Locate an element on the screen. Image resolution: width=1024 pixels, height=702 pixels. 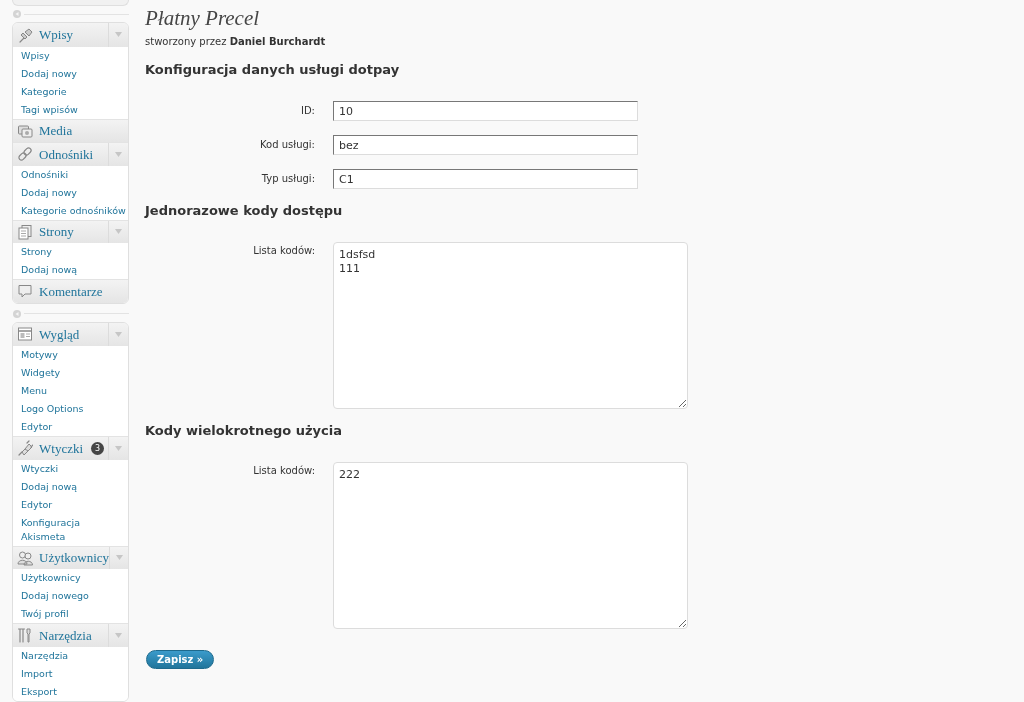
chain-link-icon is located at coordinates (25, 154).